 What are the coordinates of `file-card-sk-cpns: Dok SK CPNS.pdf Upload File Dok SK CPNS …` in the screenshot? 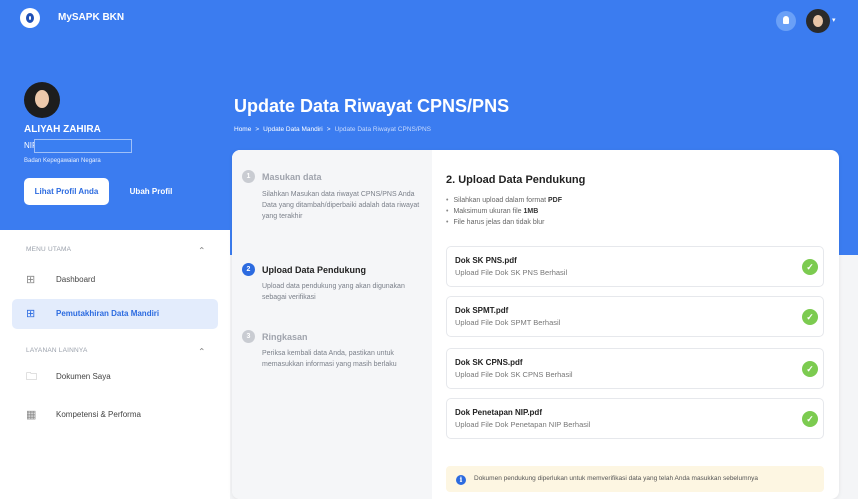 It's located at (635, 368).